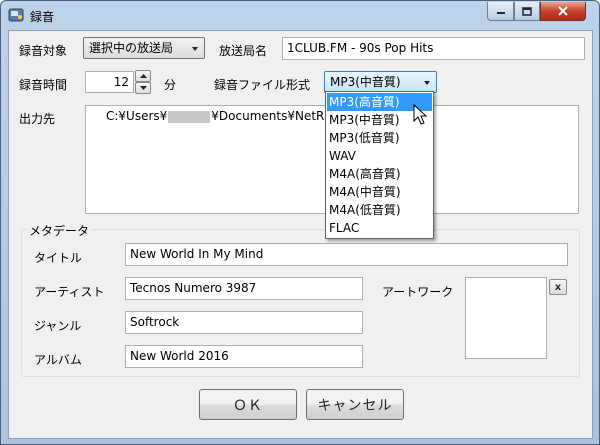  I want to click on title-bar: 録音, so click(300, 15).